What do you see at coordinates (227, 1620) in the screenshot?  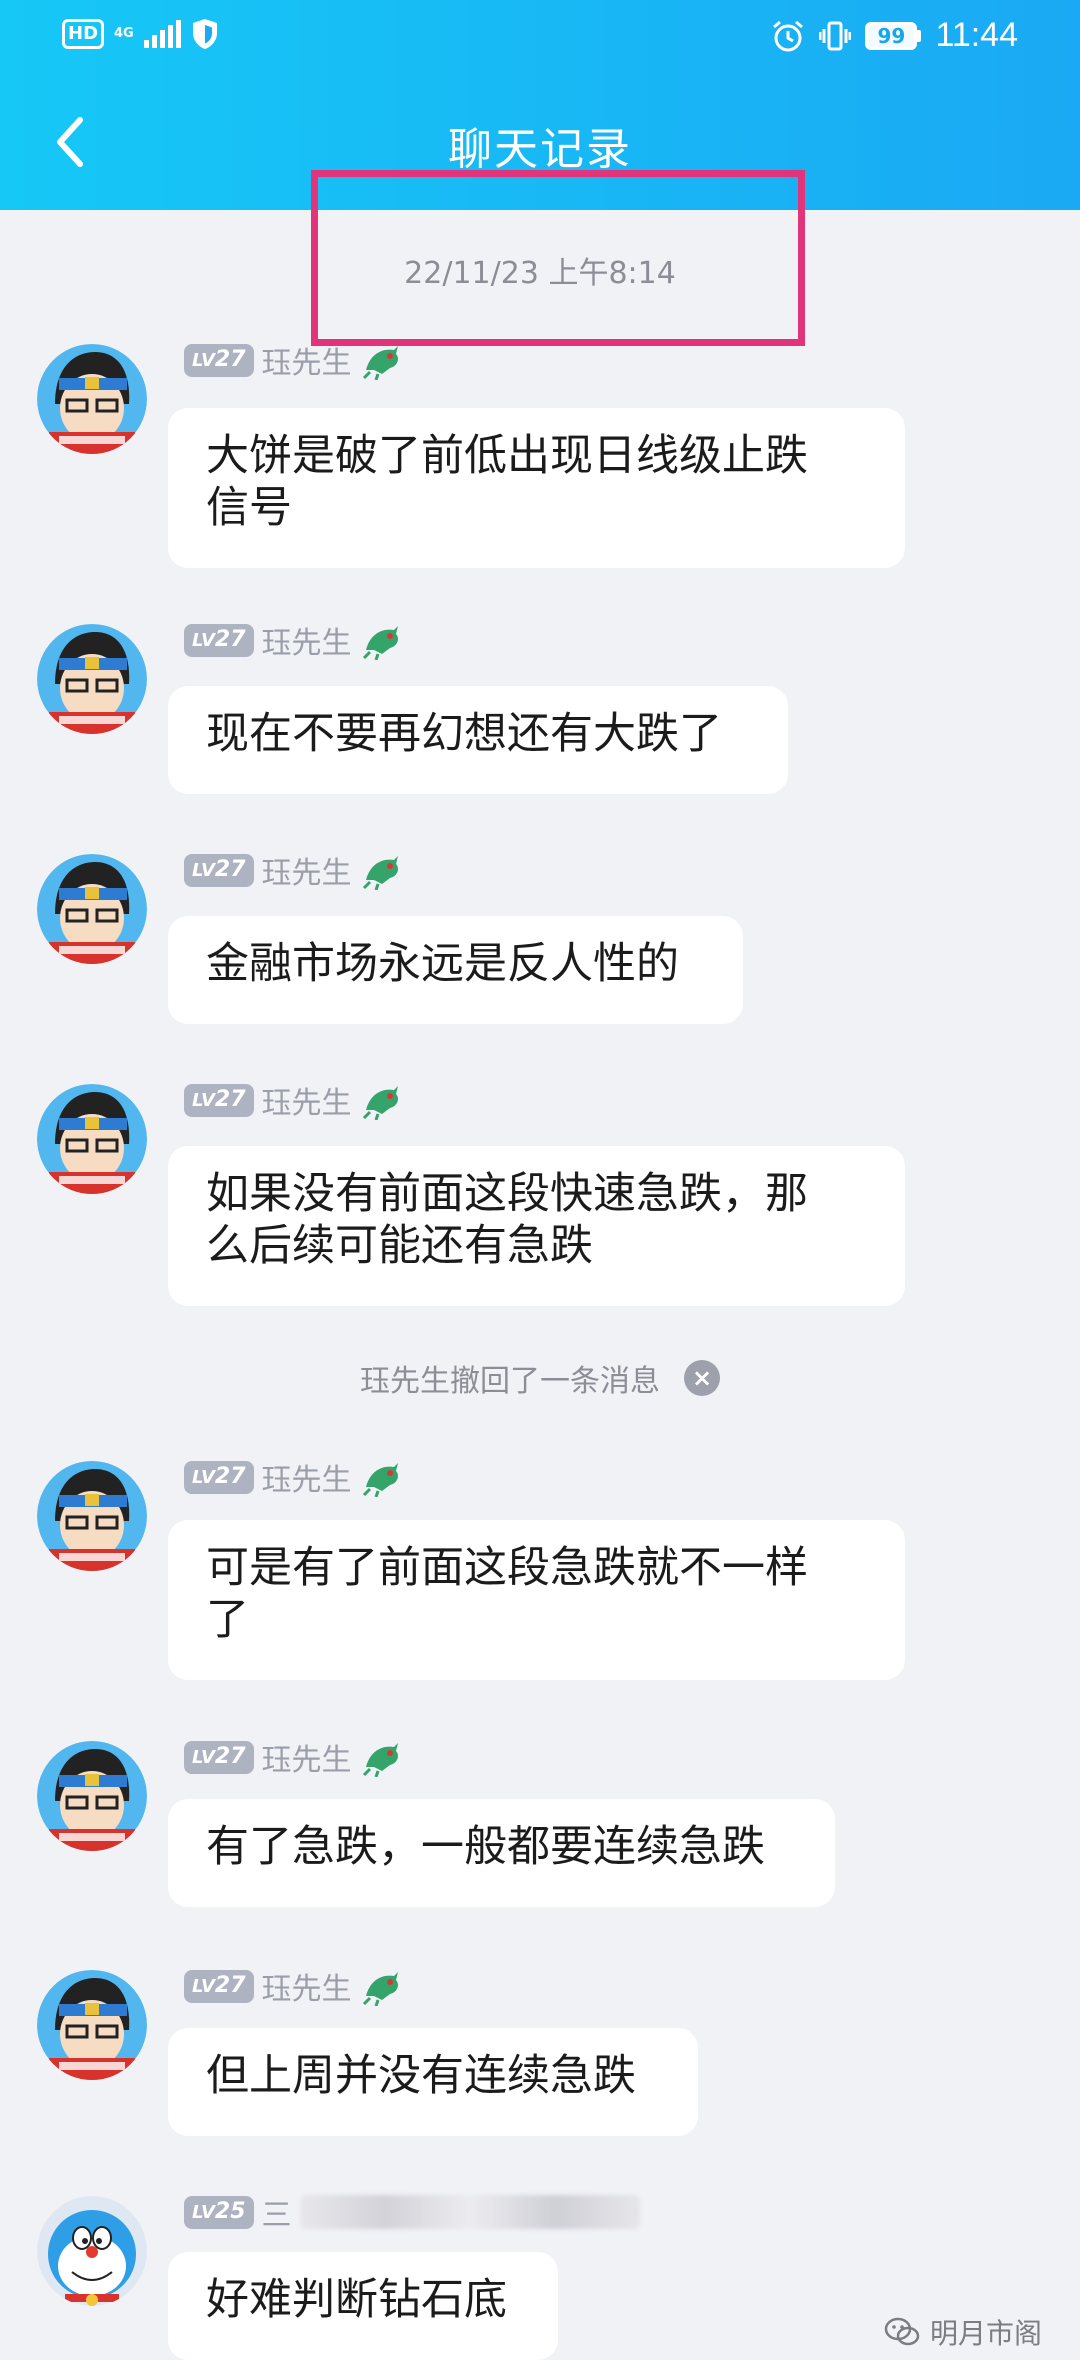 I see `message-text-line: 了` at bounding box center [227, 1620].